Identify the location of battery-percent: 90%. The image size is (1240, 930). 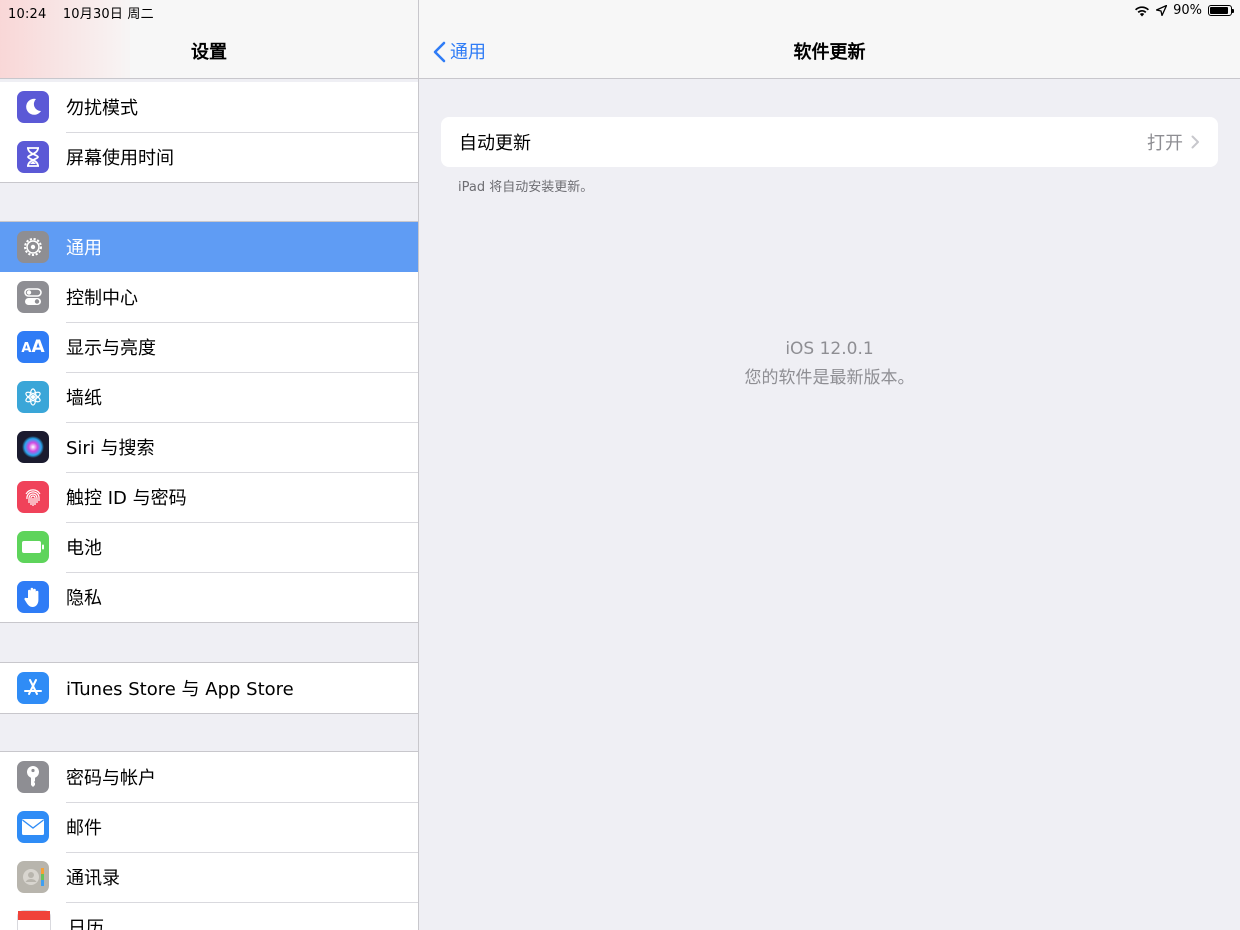
(1187, 10).